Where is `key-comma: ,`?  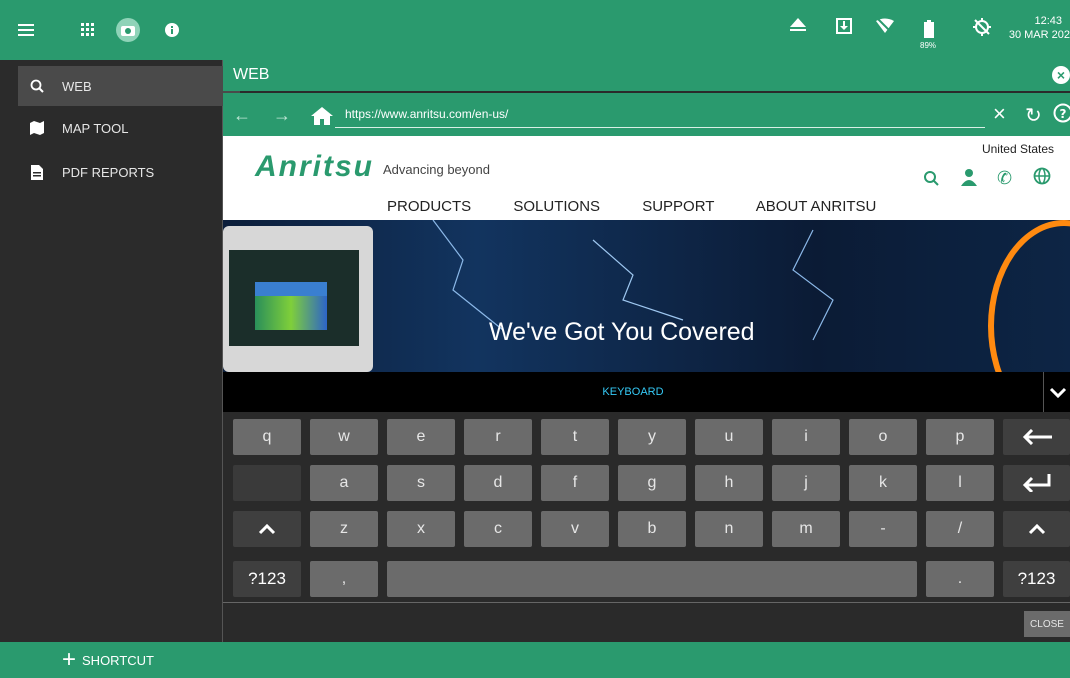 key-comma: , is located at coordinates (344, 579).